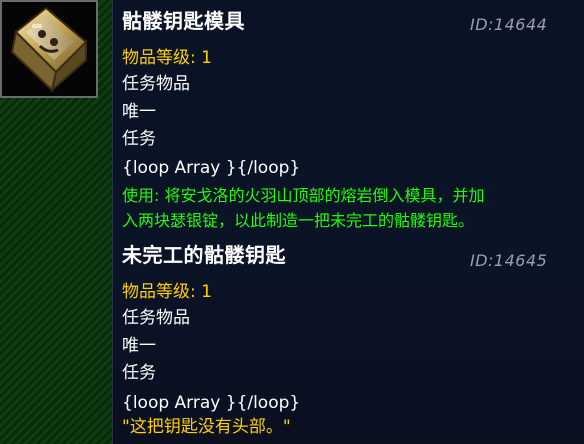 This screenshot has height=444, width=584. Describe the element at coordinates (509, 260) in the screenshot. I see `item-id: ID:14645` at that location.